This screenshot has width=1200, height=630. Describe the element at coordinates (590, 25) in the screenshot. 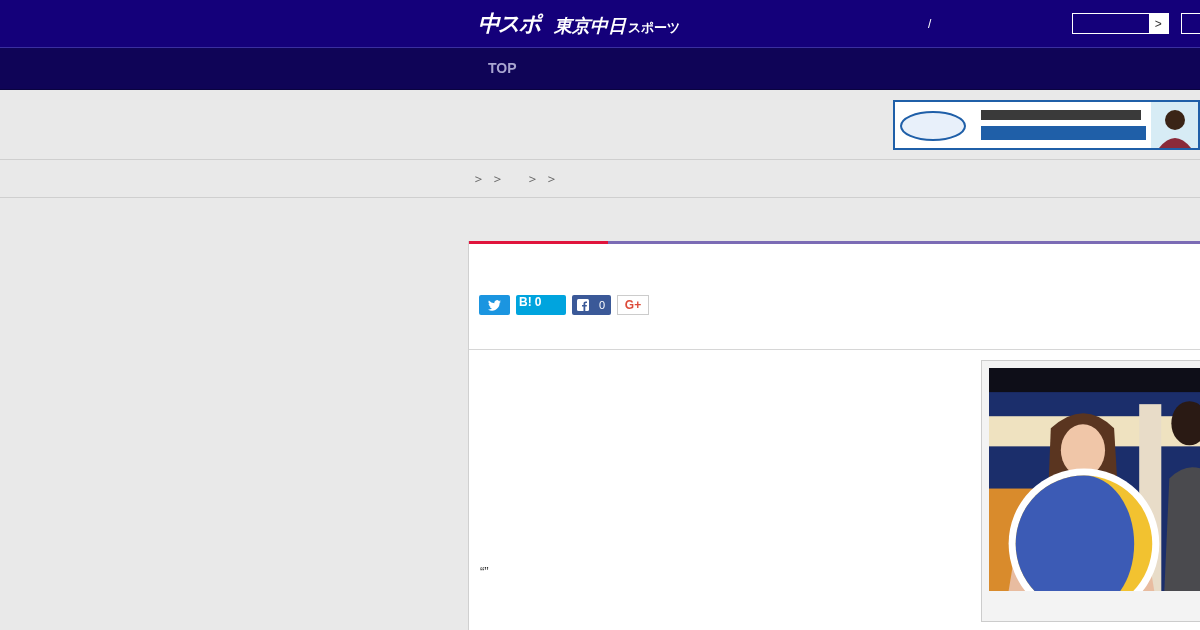

I see `site-logo-subtitle: 東京中日` at that location.